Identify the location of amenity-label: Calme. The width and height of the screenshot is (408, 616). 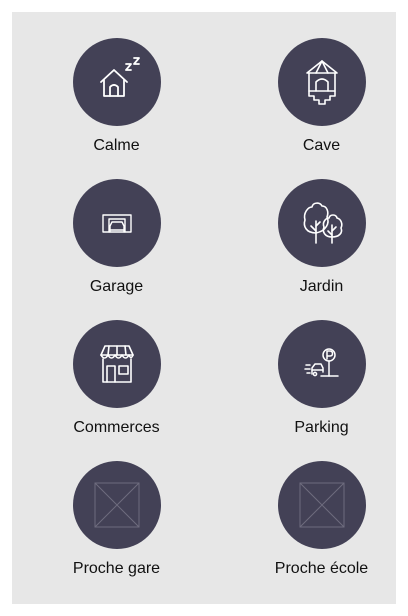
(116, 145).